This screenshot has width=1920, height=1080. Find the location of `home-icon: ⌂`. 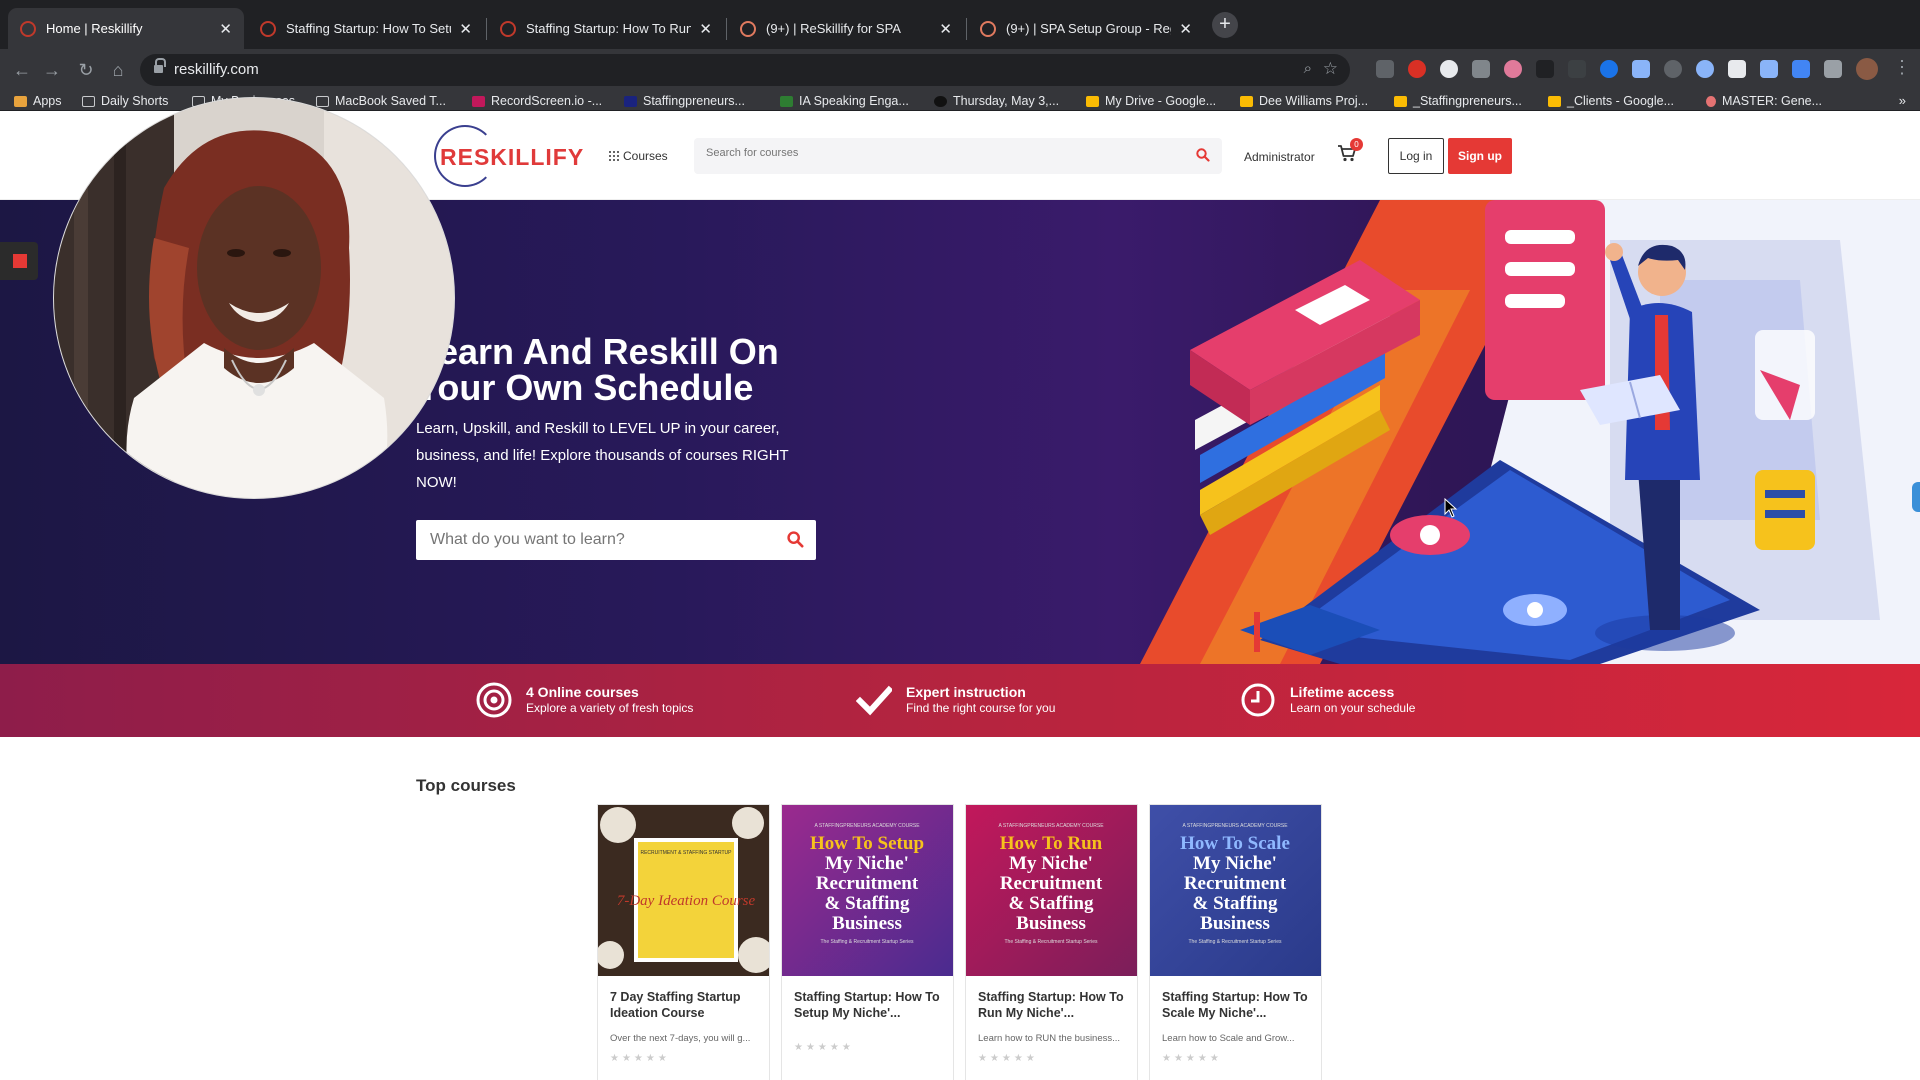

home-icon: ⌂ is located at coordinates (118, 70).